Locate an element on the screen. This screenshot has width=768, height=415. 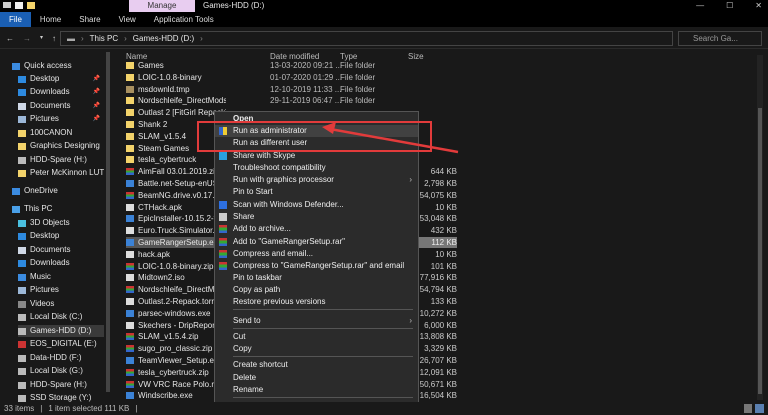
details-view-icon is located at coordinates (748, 408).